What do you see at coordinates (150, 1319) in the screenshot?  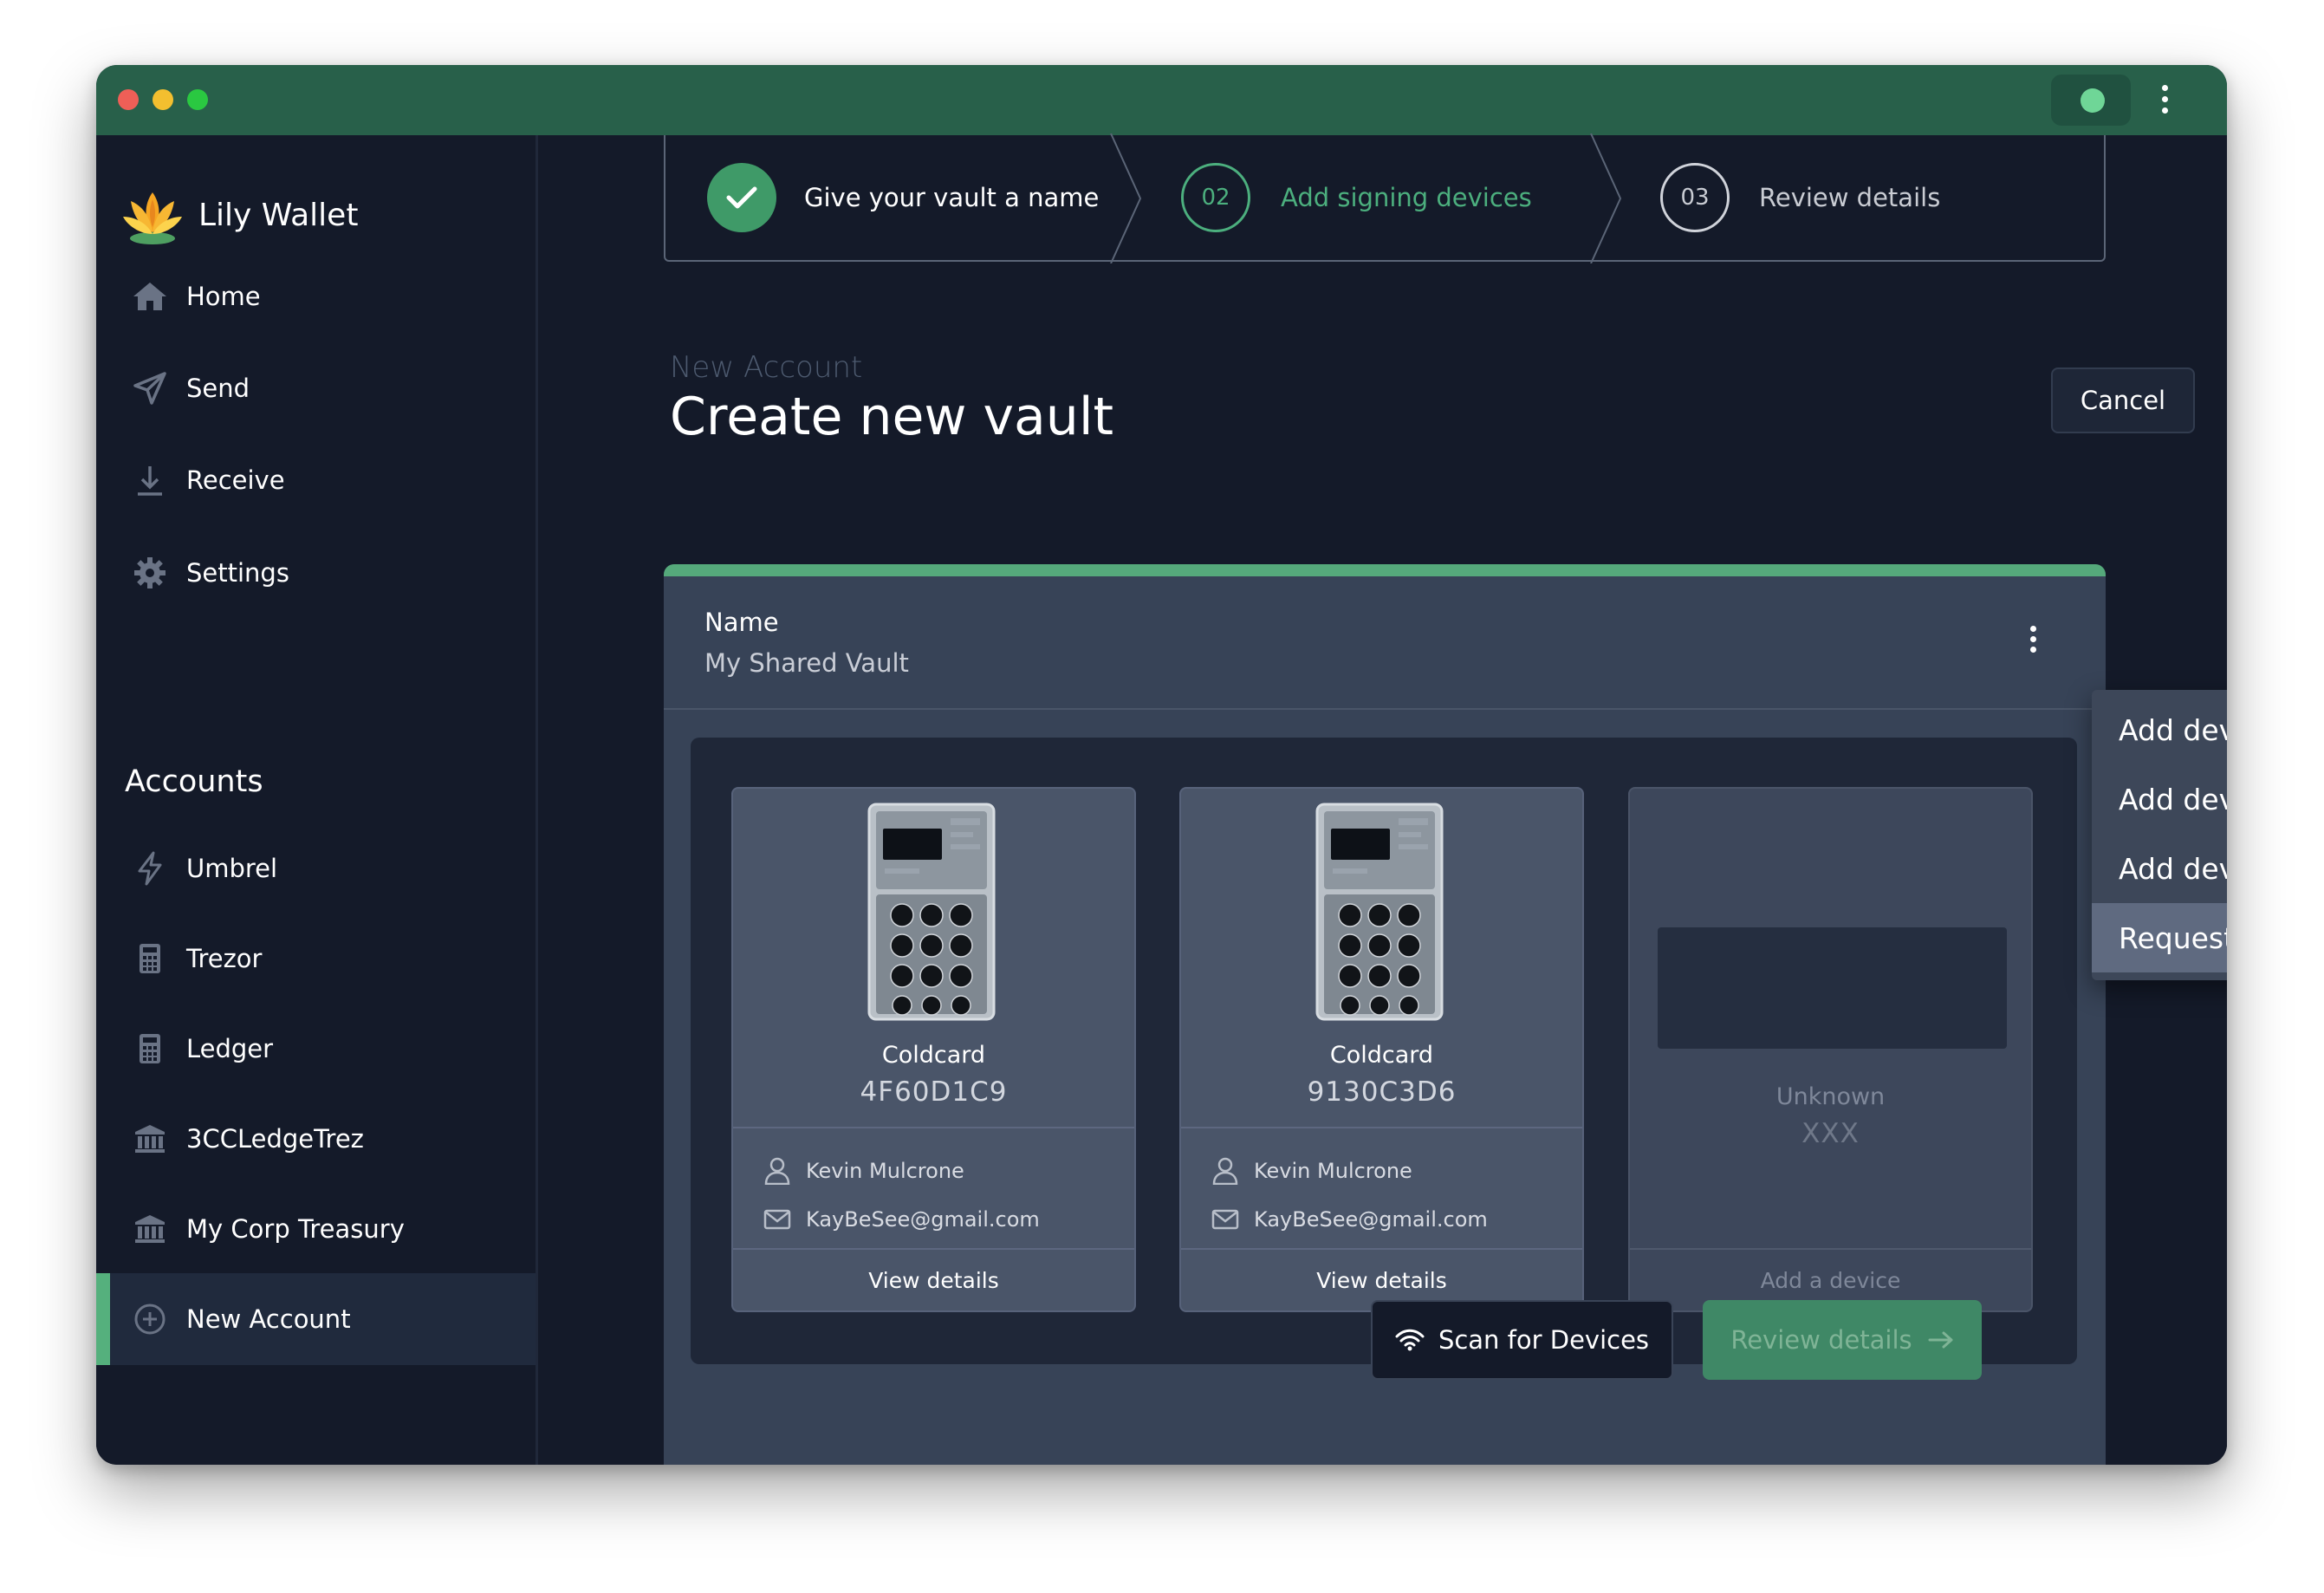 I see `add-circle-icon` at bounding box center [150, 1319].